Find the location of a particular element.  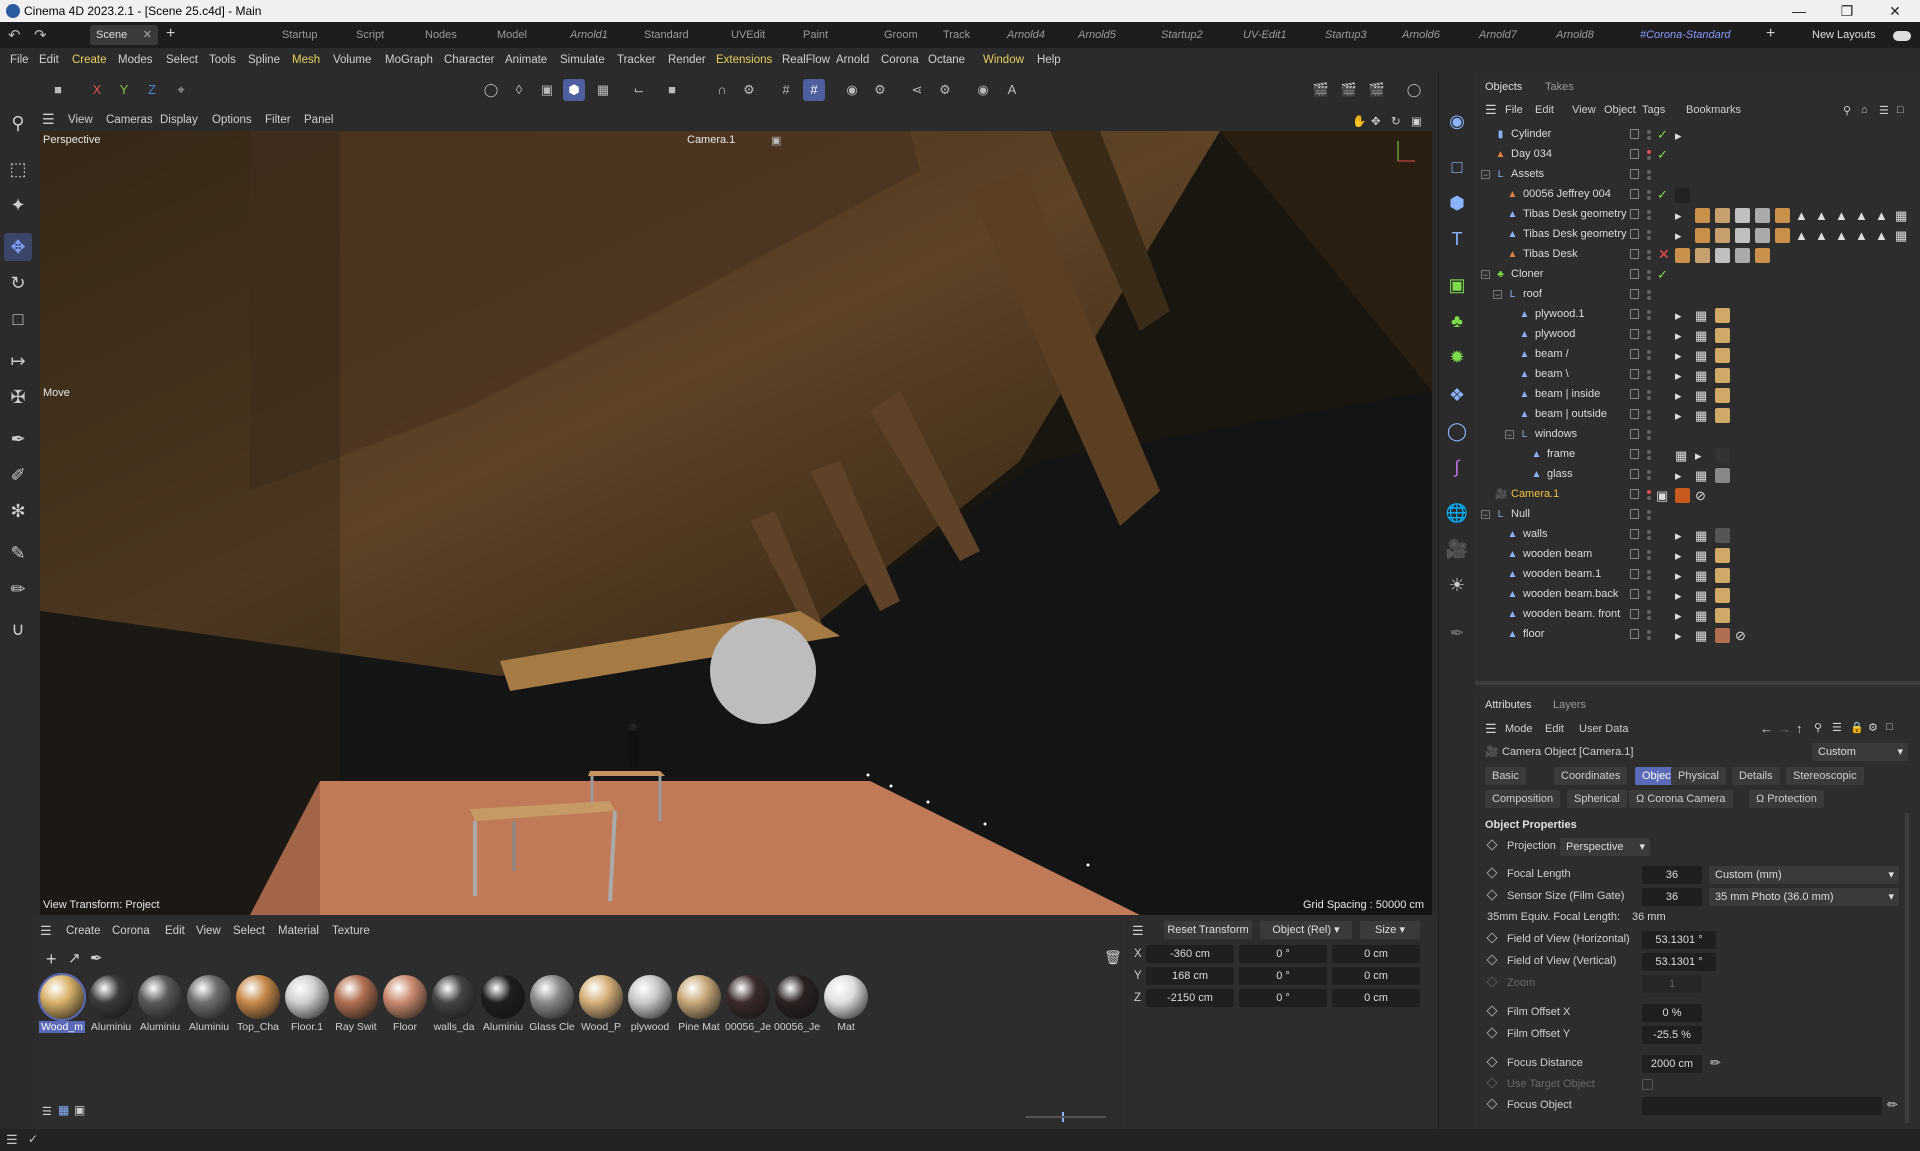

menu-realflow: RealFlow is located at coordinates (806, 60).